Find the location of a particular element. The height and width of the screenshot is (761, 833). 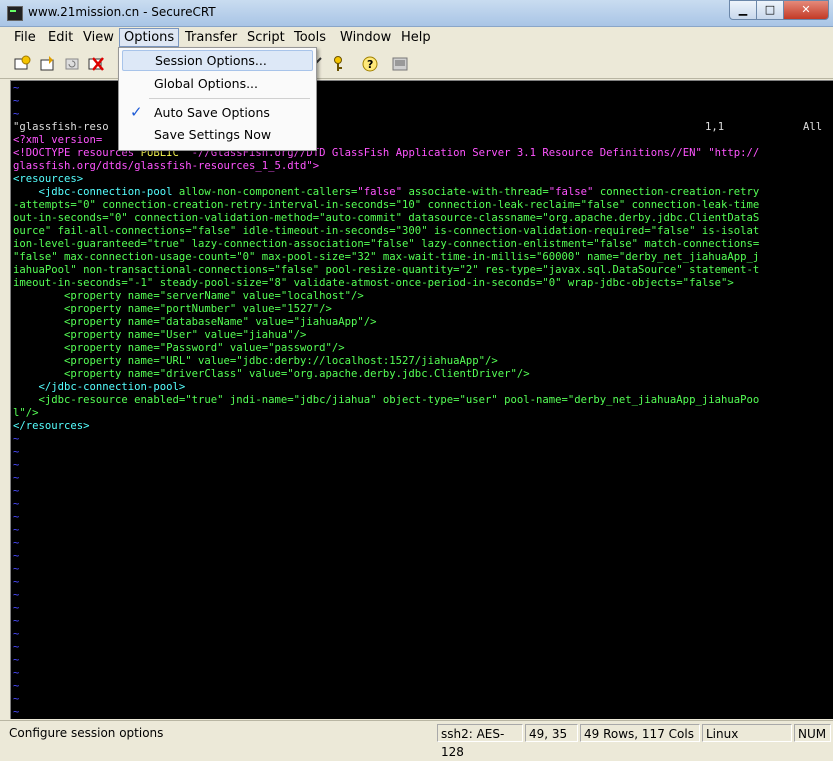

quick-connect-icon is located at coordinates (48, 64).